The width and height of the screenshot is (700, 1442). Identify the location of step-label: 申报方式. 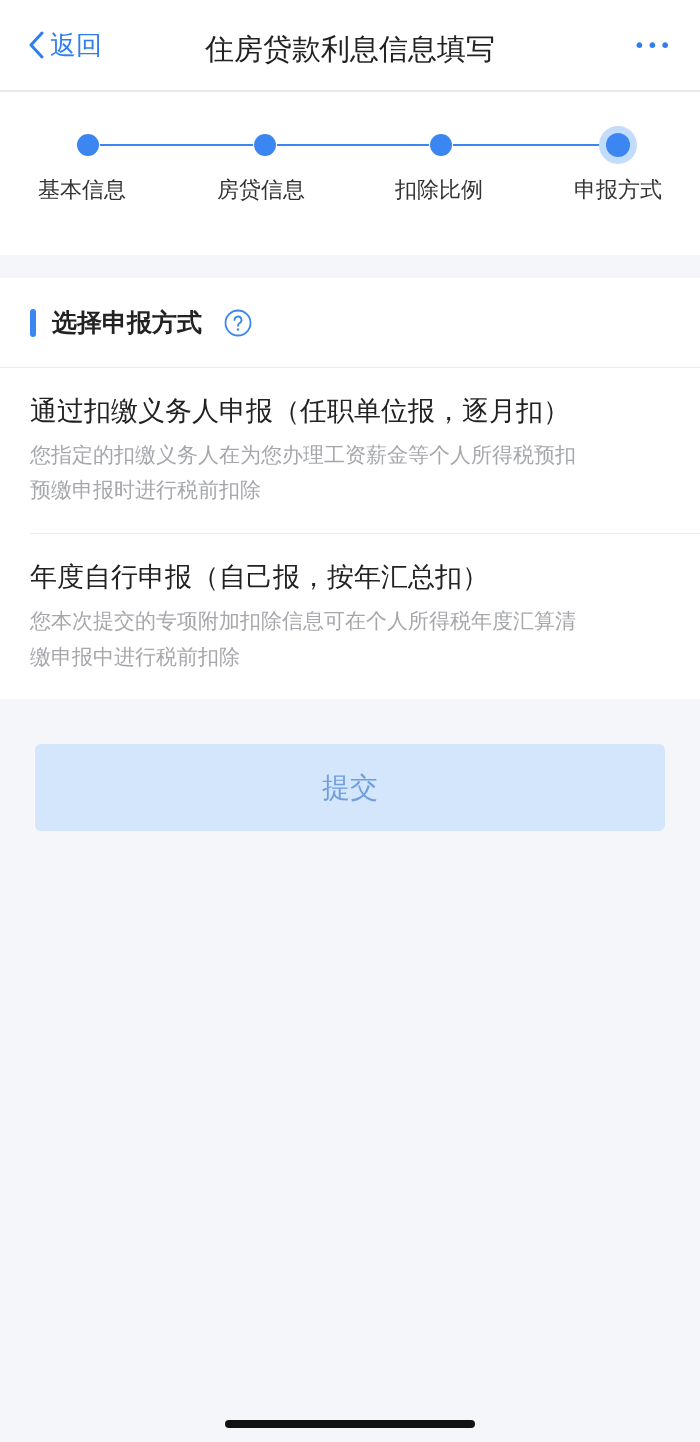
(617, 190).